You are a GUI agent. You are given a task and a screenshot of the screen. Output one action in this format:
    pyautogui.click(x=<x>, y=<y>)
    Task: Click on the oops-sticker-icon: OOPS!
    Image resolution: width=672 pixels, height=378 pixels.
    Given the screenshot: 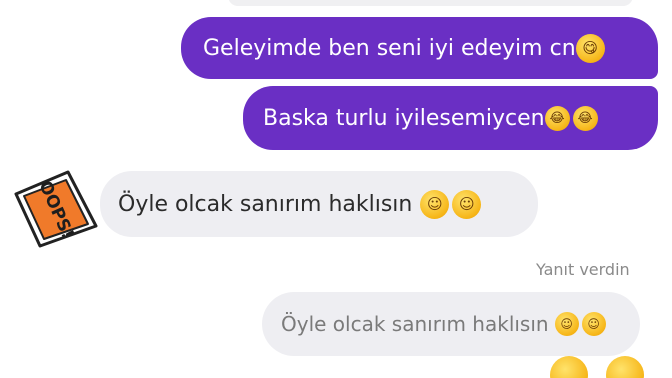 What is the action you would take?
    pyautogui.click(x=55, y=208)
    